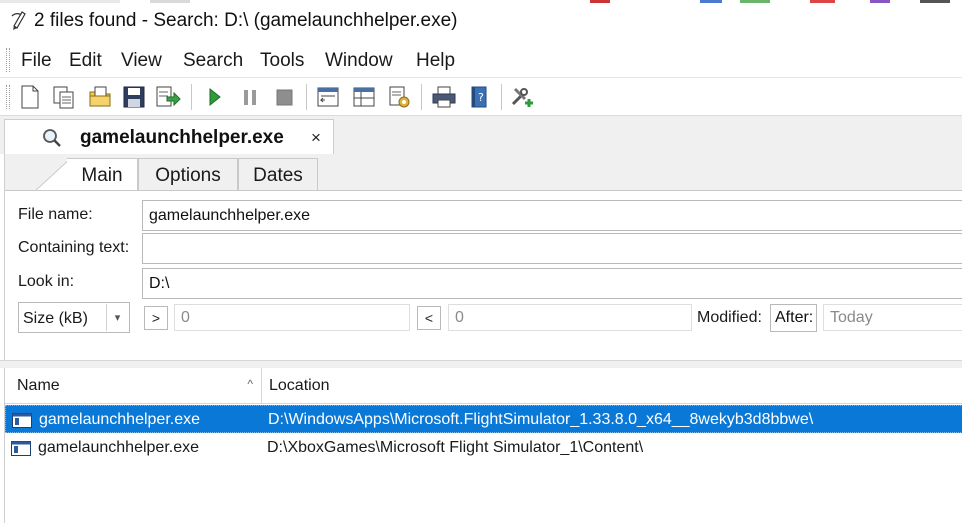 The width and height of the screenshot is (962, 523). What do you see at coordinates (282, 61) in the screenshot?
I see `menu-tools: Tools` at bounding box center [282, 61].